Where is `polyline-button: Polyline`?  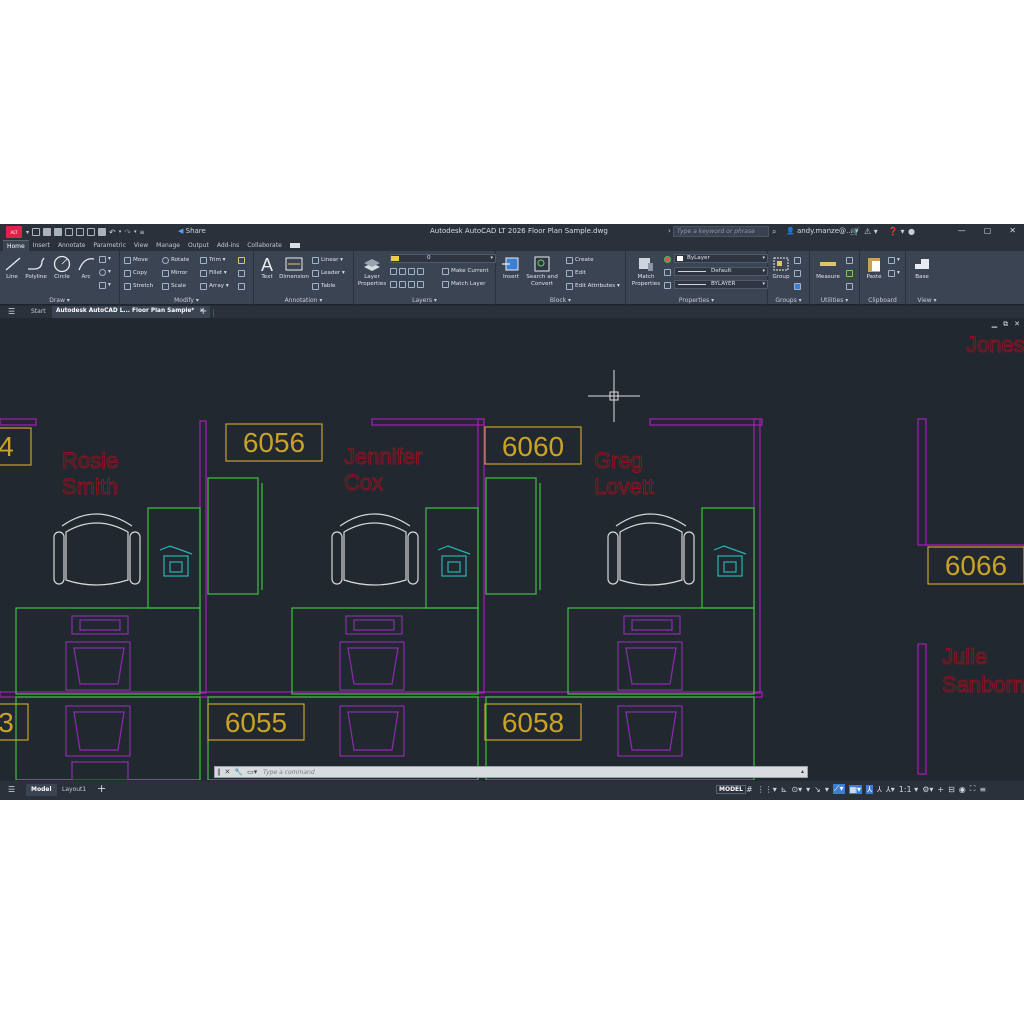
polyline-button: Polyline is located at coordinates (36, 268).